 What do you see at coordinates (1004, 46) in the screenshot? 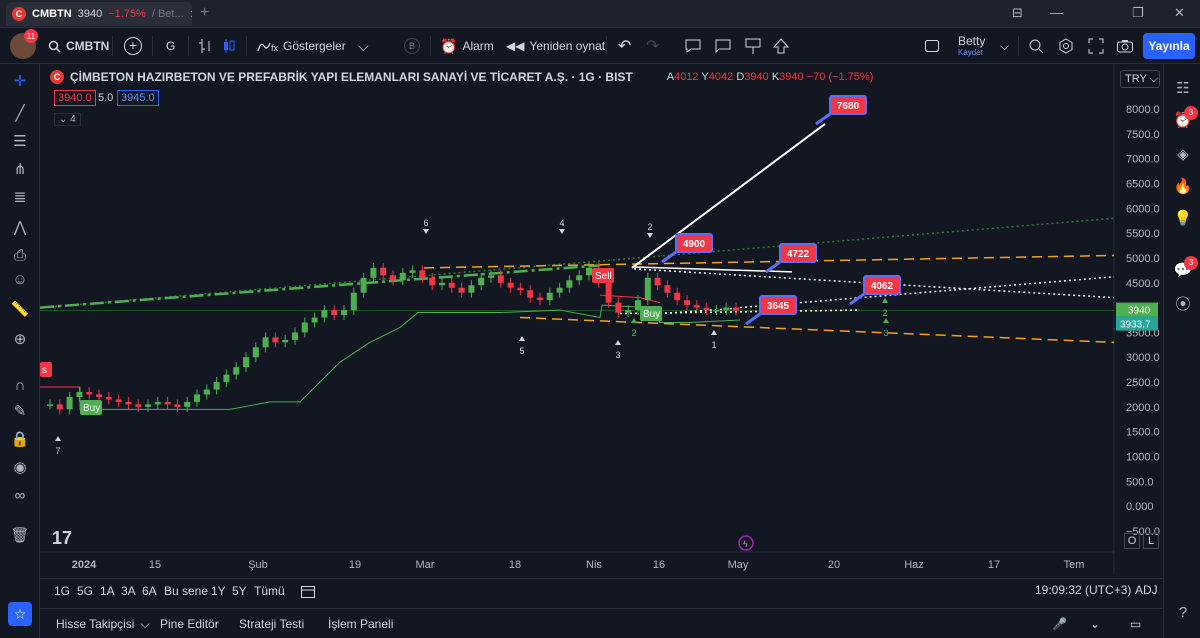
I see `layout-menu-chevron-icon: ⌵` at bounding box center [1004, 46].